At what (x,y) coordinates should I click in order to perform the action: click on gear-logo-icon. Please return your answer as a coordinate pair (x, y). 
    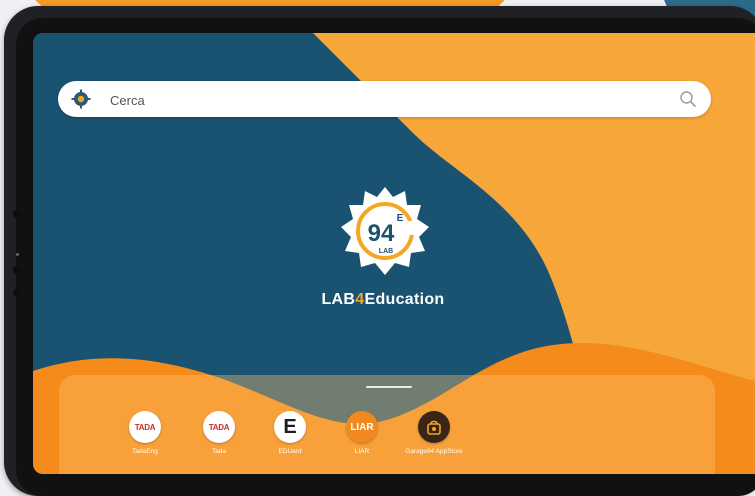
    Looking at the image, I should click on (81, 99).